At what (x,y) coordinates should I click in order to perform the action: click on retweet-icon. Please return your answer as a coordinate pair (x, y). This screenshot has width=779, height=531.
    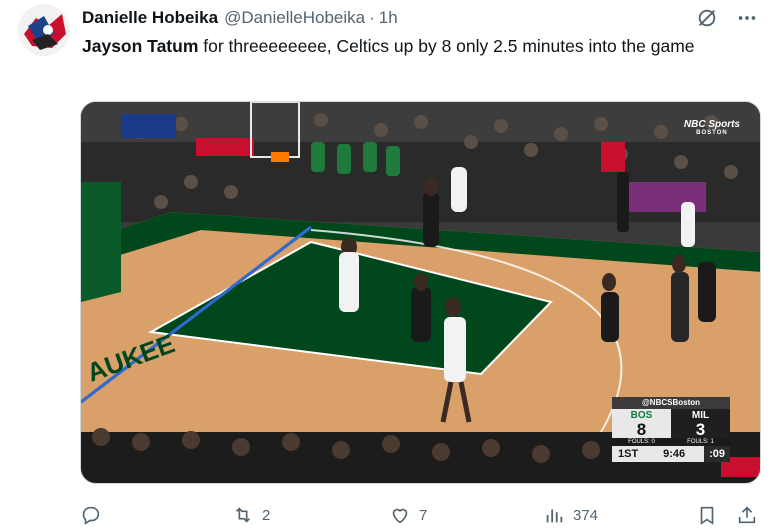
    Looking at the image, I should click on (243, 515).